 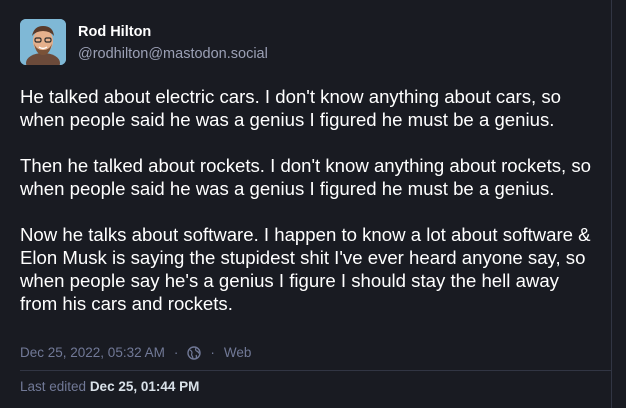 What do you see at coordinates (194, 352) in the screenshot?
I see `globe-icon` at bounding box center [194, 352].